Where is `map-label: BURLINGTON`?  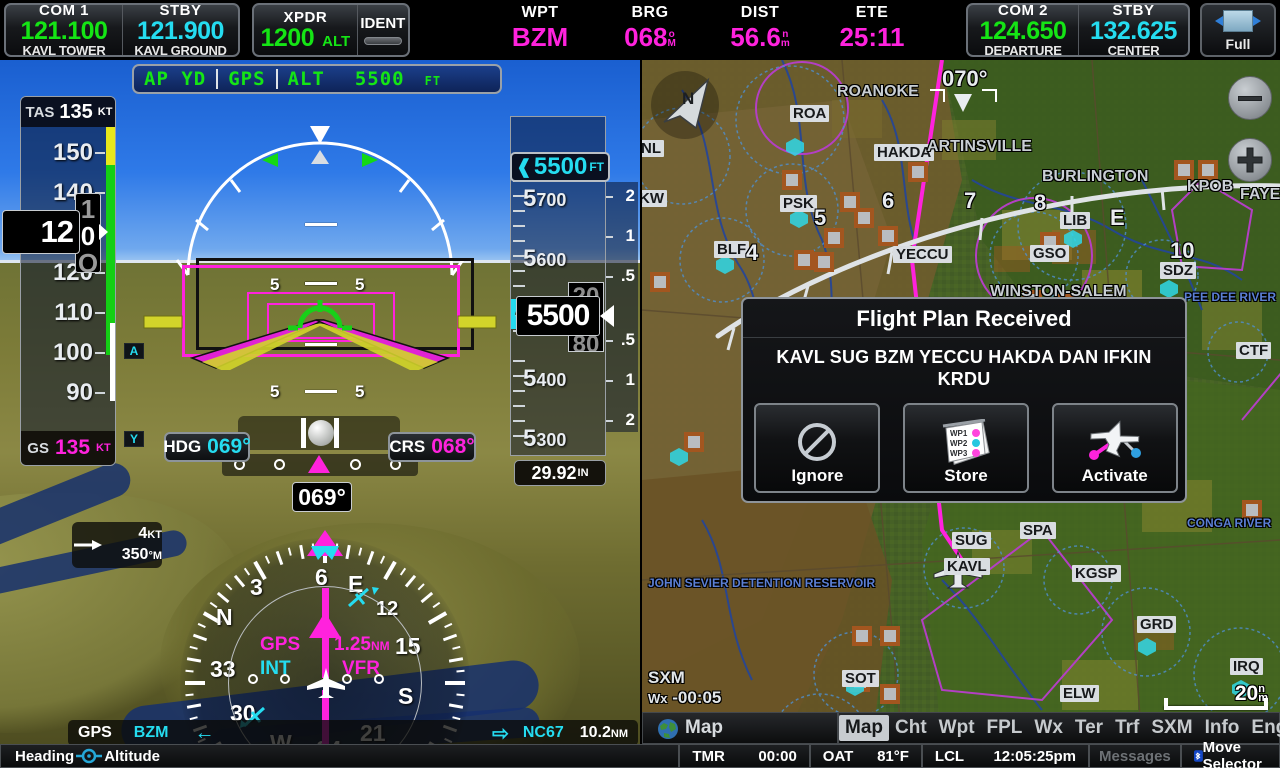 map-label: BURLINGTON is located at coordinates (1095, 176).